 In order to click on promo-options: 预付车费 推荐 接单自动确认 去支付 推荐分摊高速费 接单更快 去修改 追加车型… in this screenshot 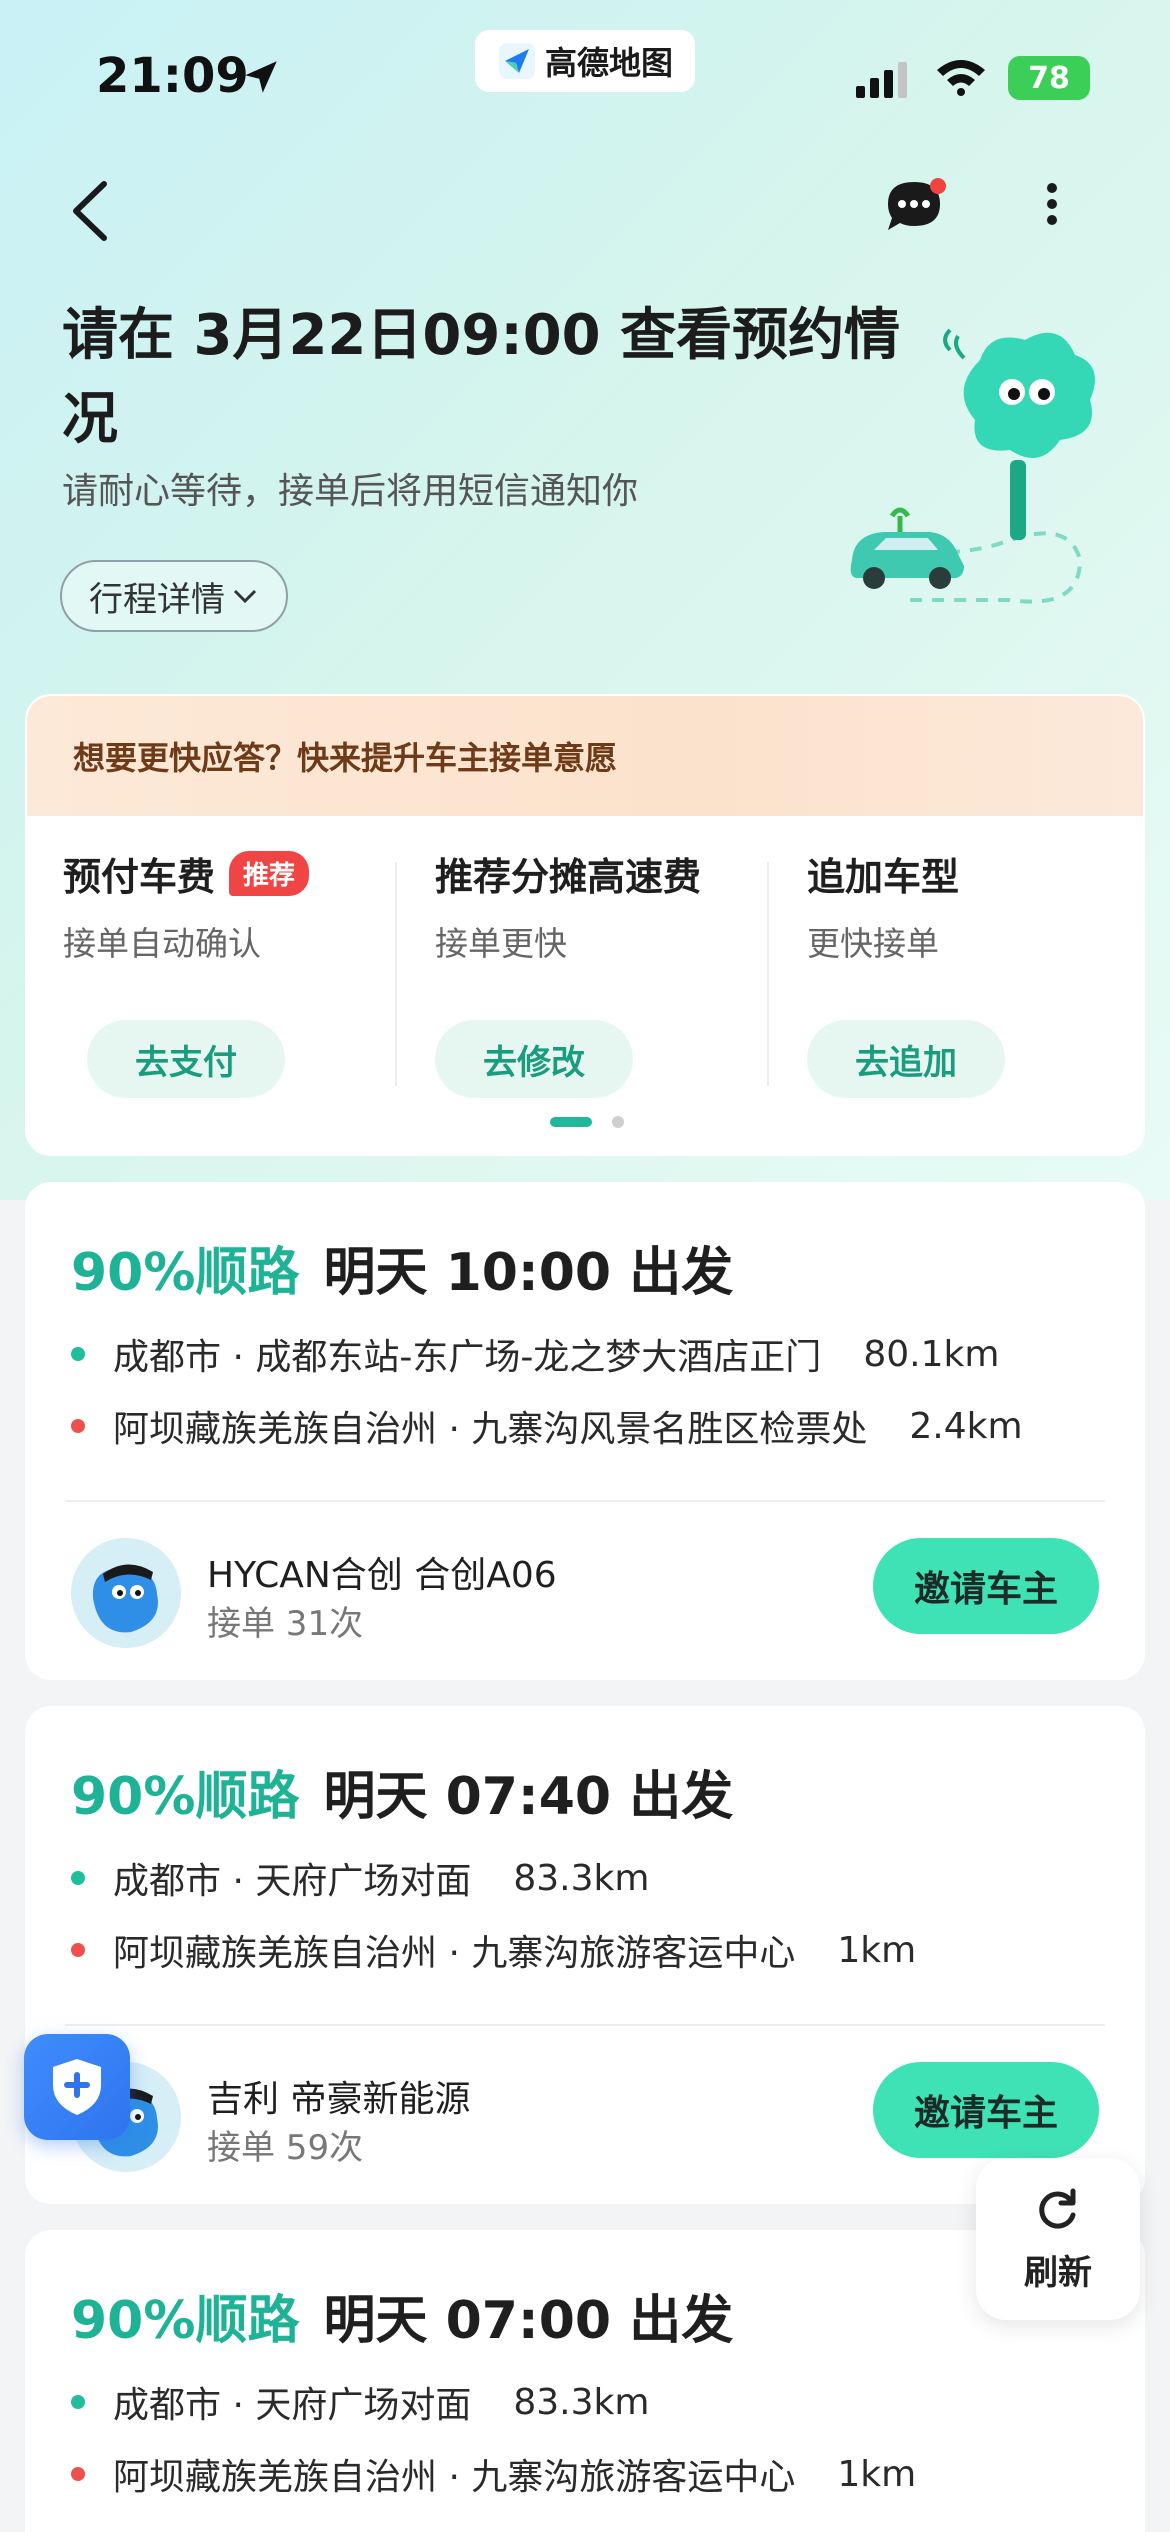, I will do `click(585, 985)`.